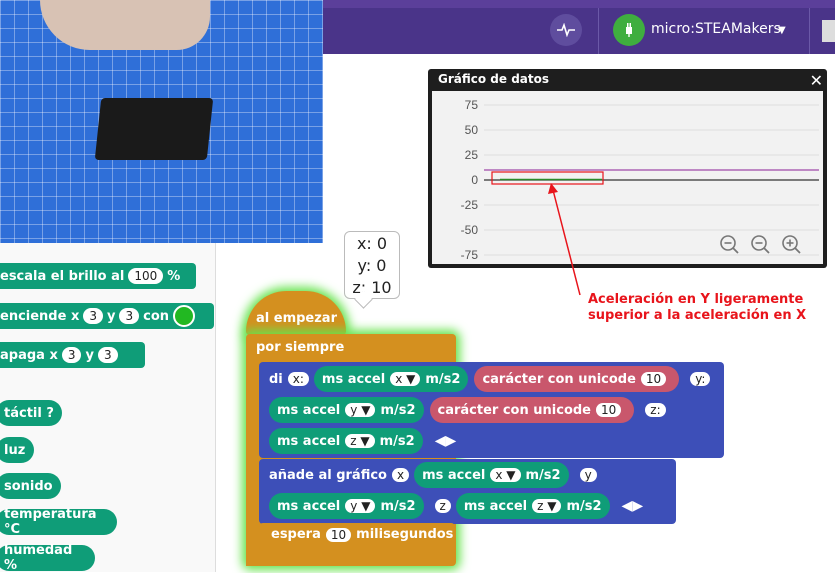  What do you see at coordinates (696, 299) in the screenshot?
I see `annotation-line: Aceleración en Y ligeramente` at bounding box center [696, 299].